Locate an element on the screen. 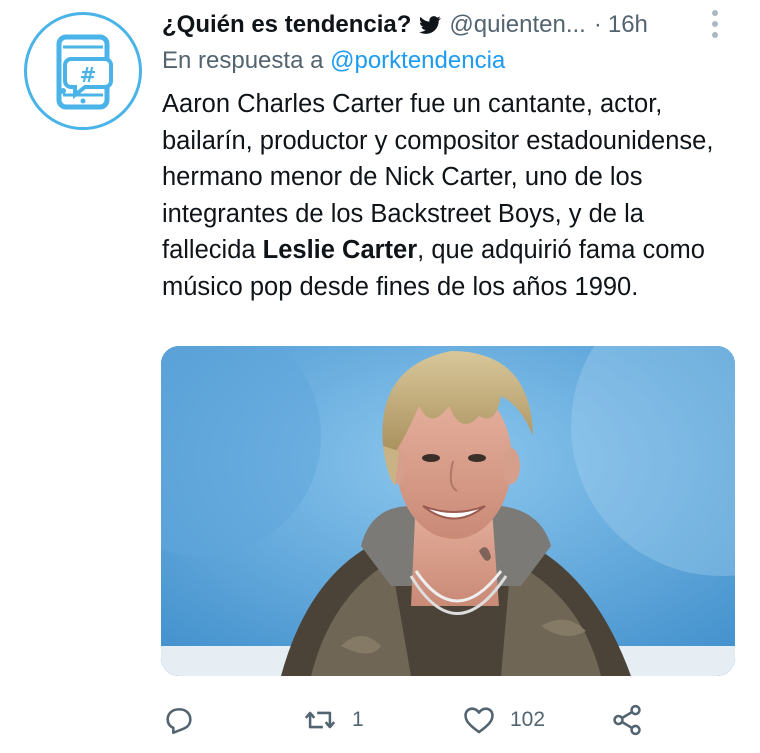  more-options-icon is located at coordinates (715, 24).